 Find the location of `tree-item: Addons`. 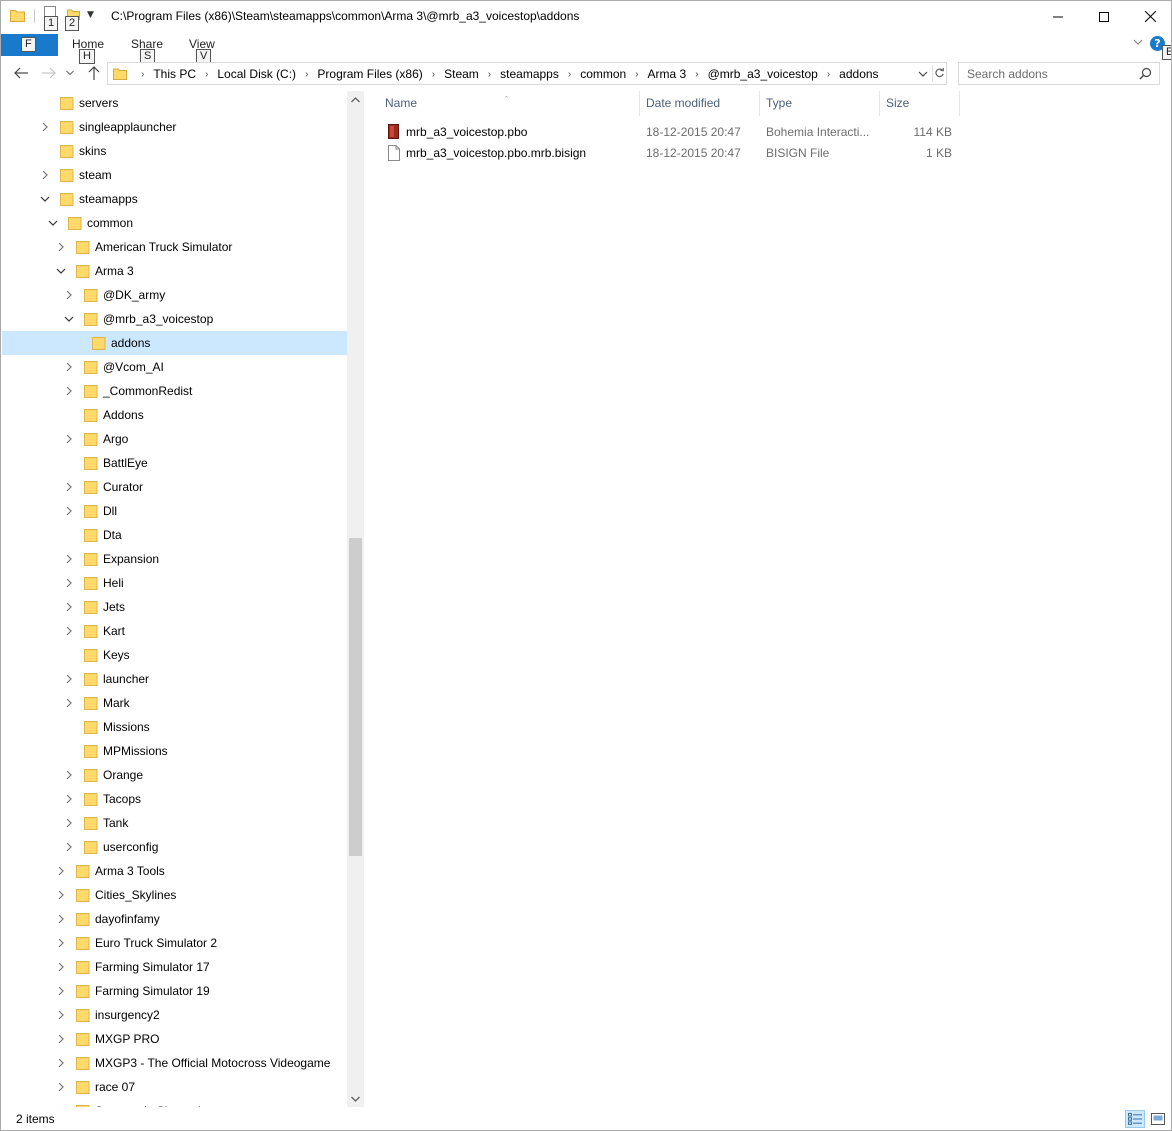

tree-item: Addons is located at coordinates (174, 415).